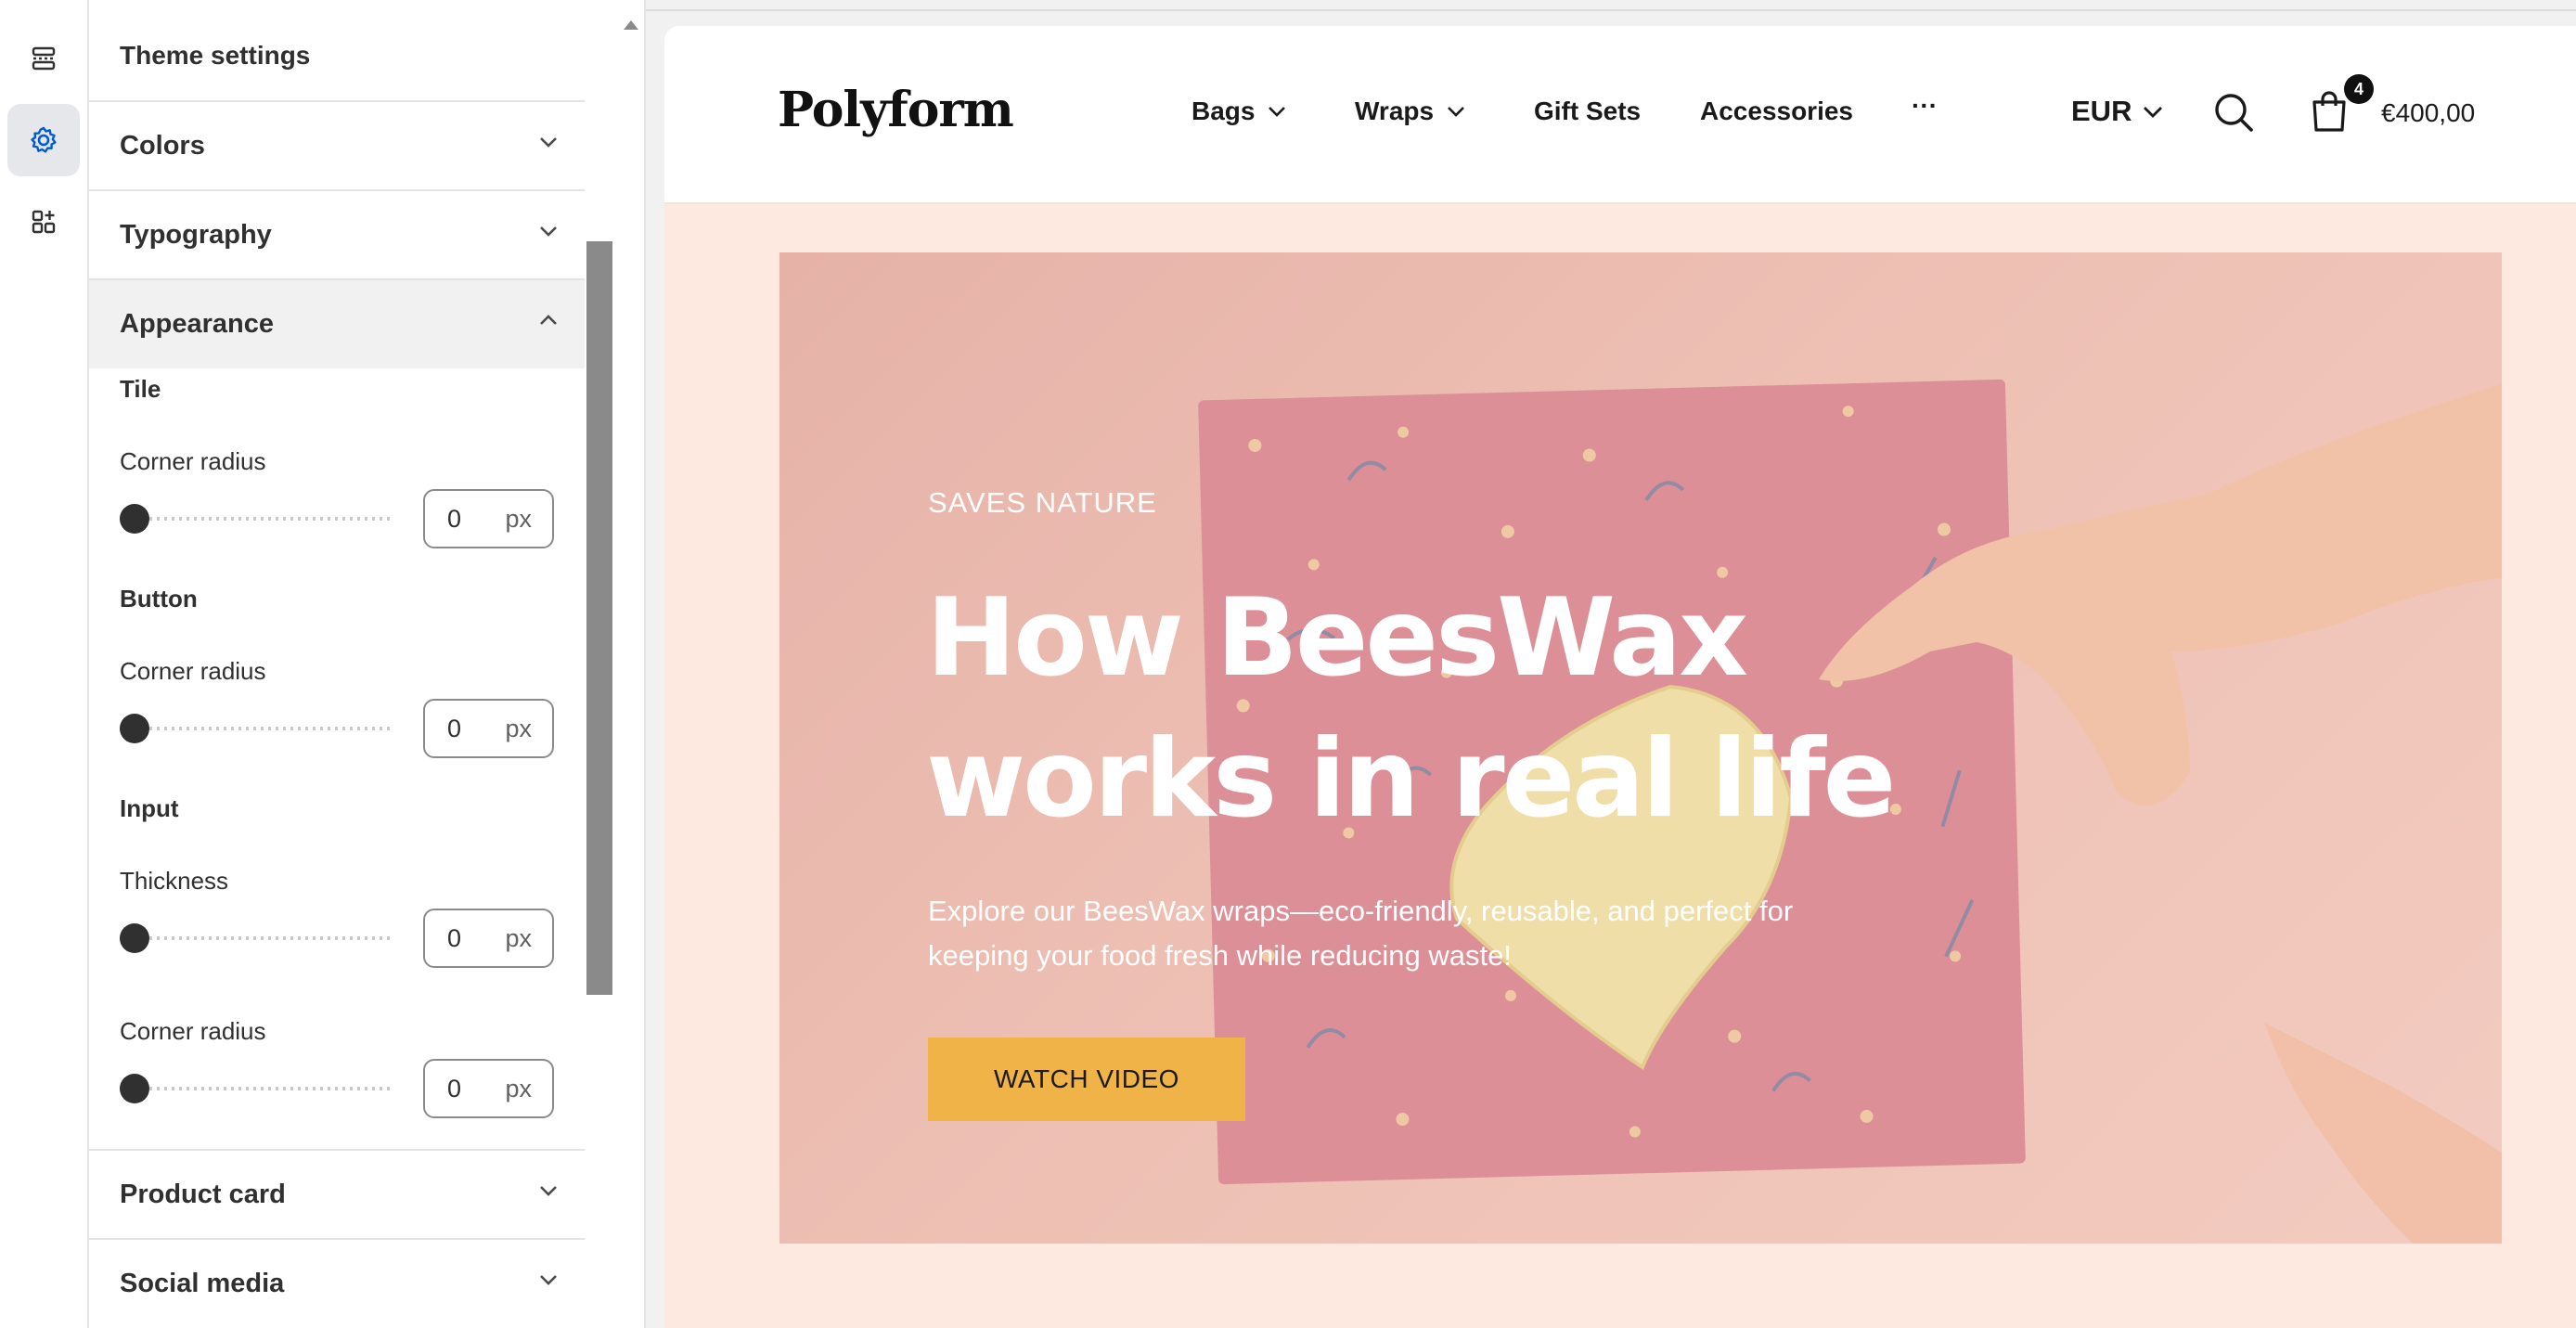 The image size is (2576, 1328). I want to click on more-icon: ···, so click(1925, 105).